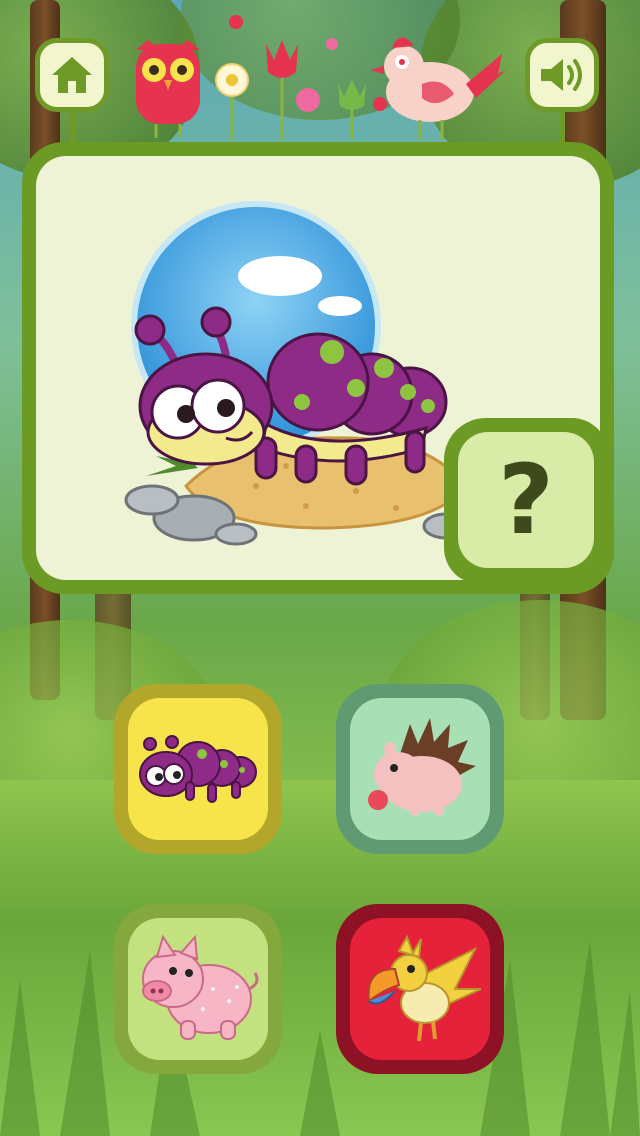 The width and height of the screenshot is (640, 1136). I want to click on home-button, so click(72, 75).